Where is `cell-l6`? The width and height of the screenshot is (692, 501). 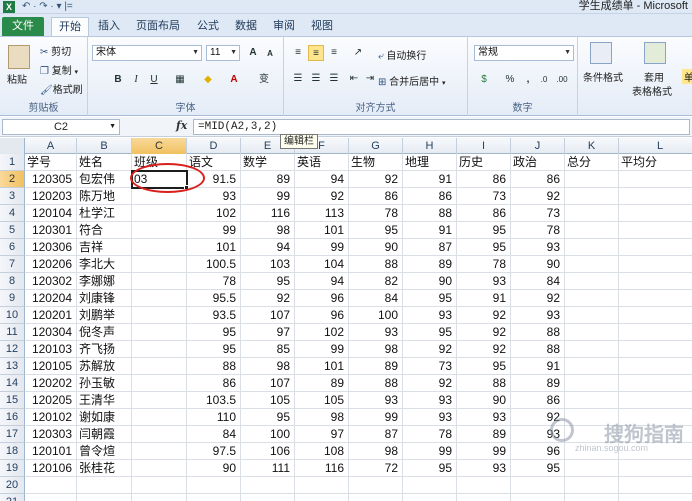
cell-l6 is located at coordinates (655, 247).